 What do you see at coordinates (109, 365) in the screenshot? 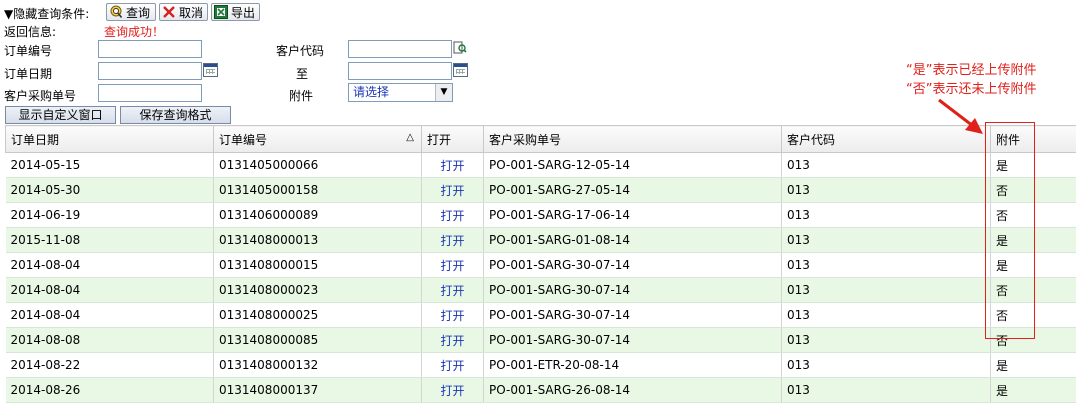
I see `cell-order-date: 2014-08-22` at bounding box center [109, 365].